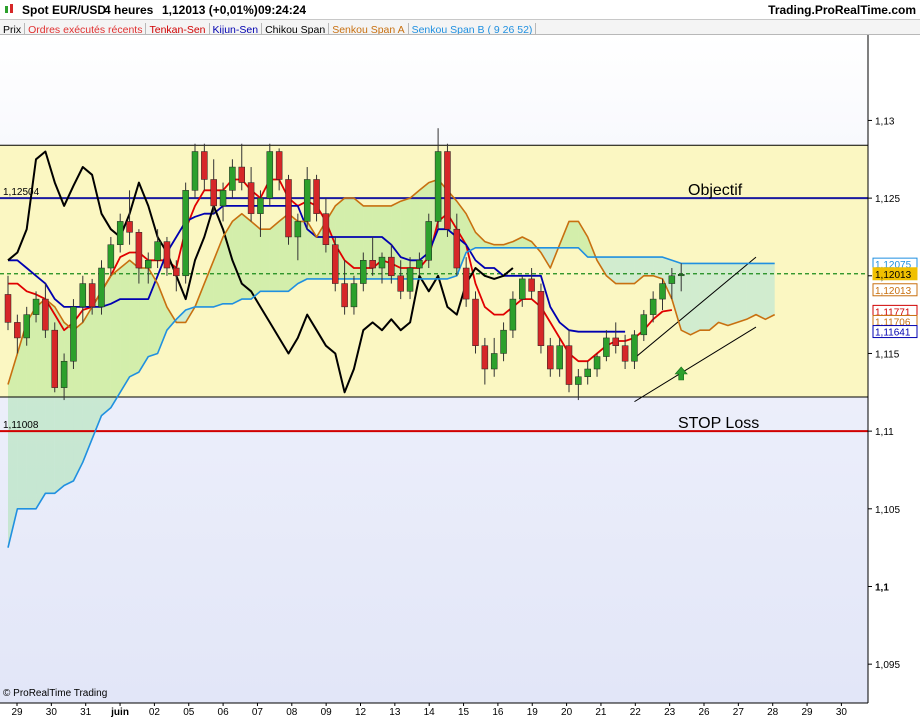  I want to click on x-tick-label: 09, so click(327, 712).